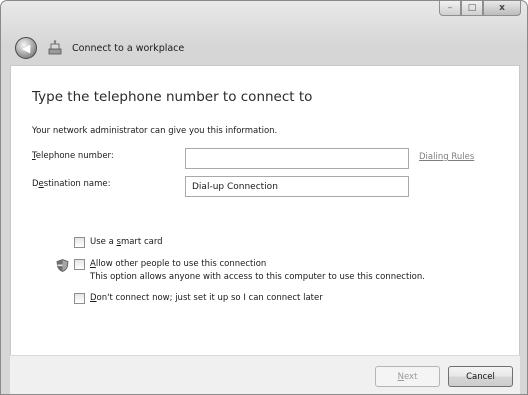  Describe the element at coordinates (79, 298) in the screenshot. I see `connect-later-checkbox` at that location.